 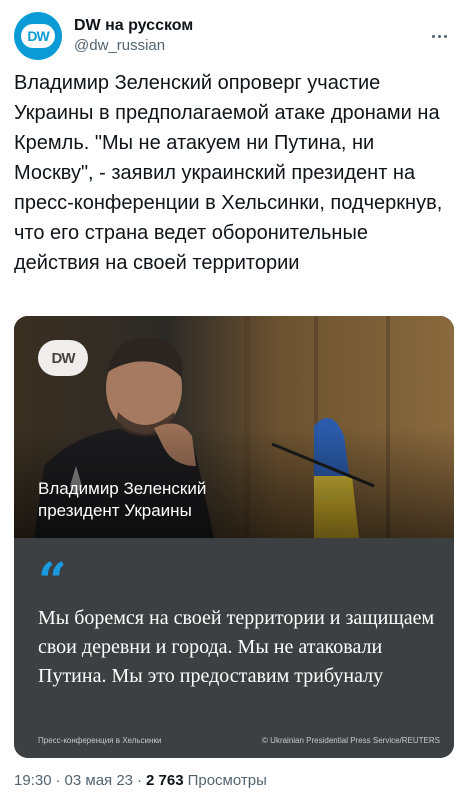 What do you see at coordinates (33, 780) in the screenshot?
I see `tweet-time: 19:30` at bounding box center [33, 780].